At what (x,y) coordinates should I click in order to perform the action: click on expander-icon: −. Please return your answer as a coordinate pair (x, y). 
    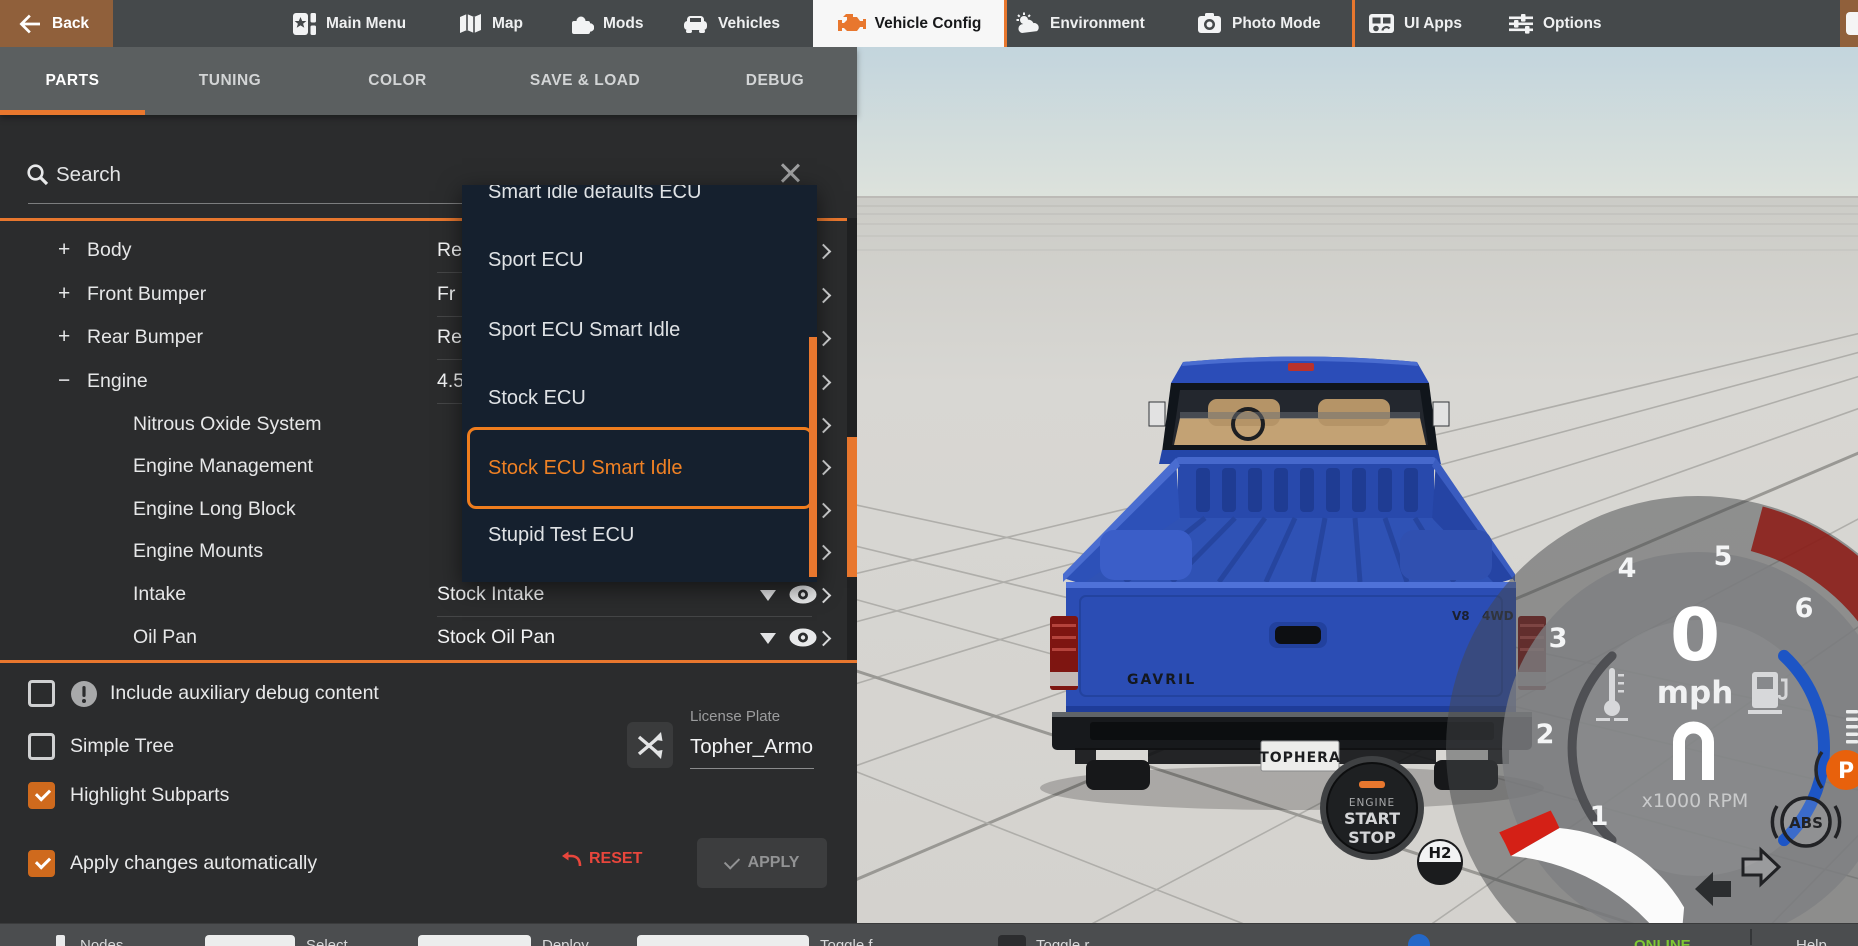
    Looking at the image, I should click on (69, 381).